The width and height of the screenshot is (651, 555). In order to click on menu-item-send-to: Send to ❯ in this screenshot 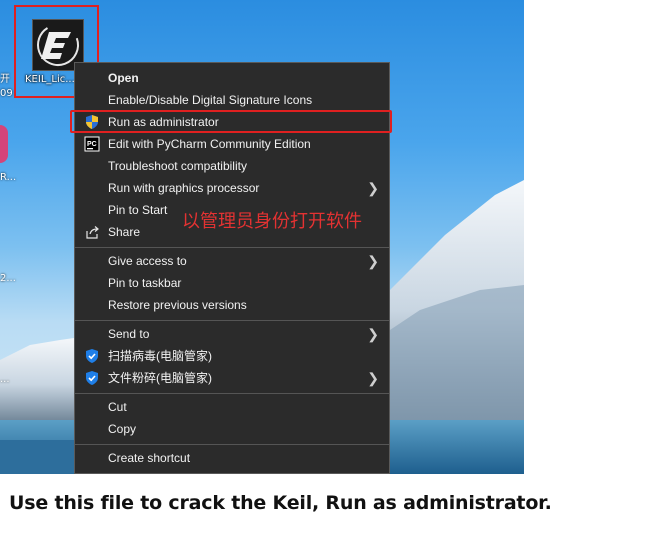, I will do `click(232, 334)`.